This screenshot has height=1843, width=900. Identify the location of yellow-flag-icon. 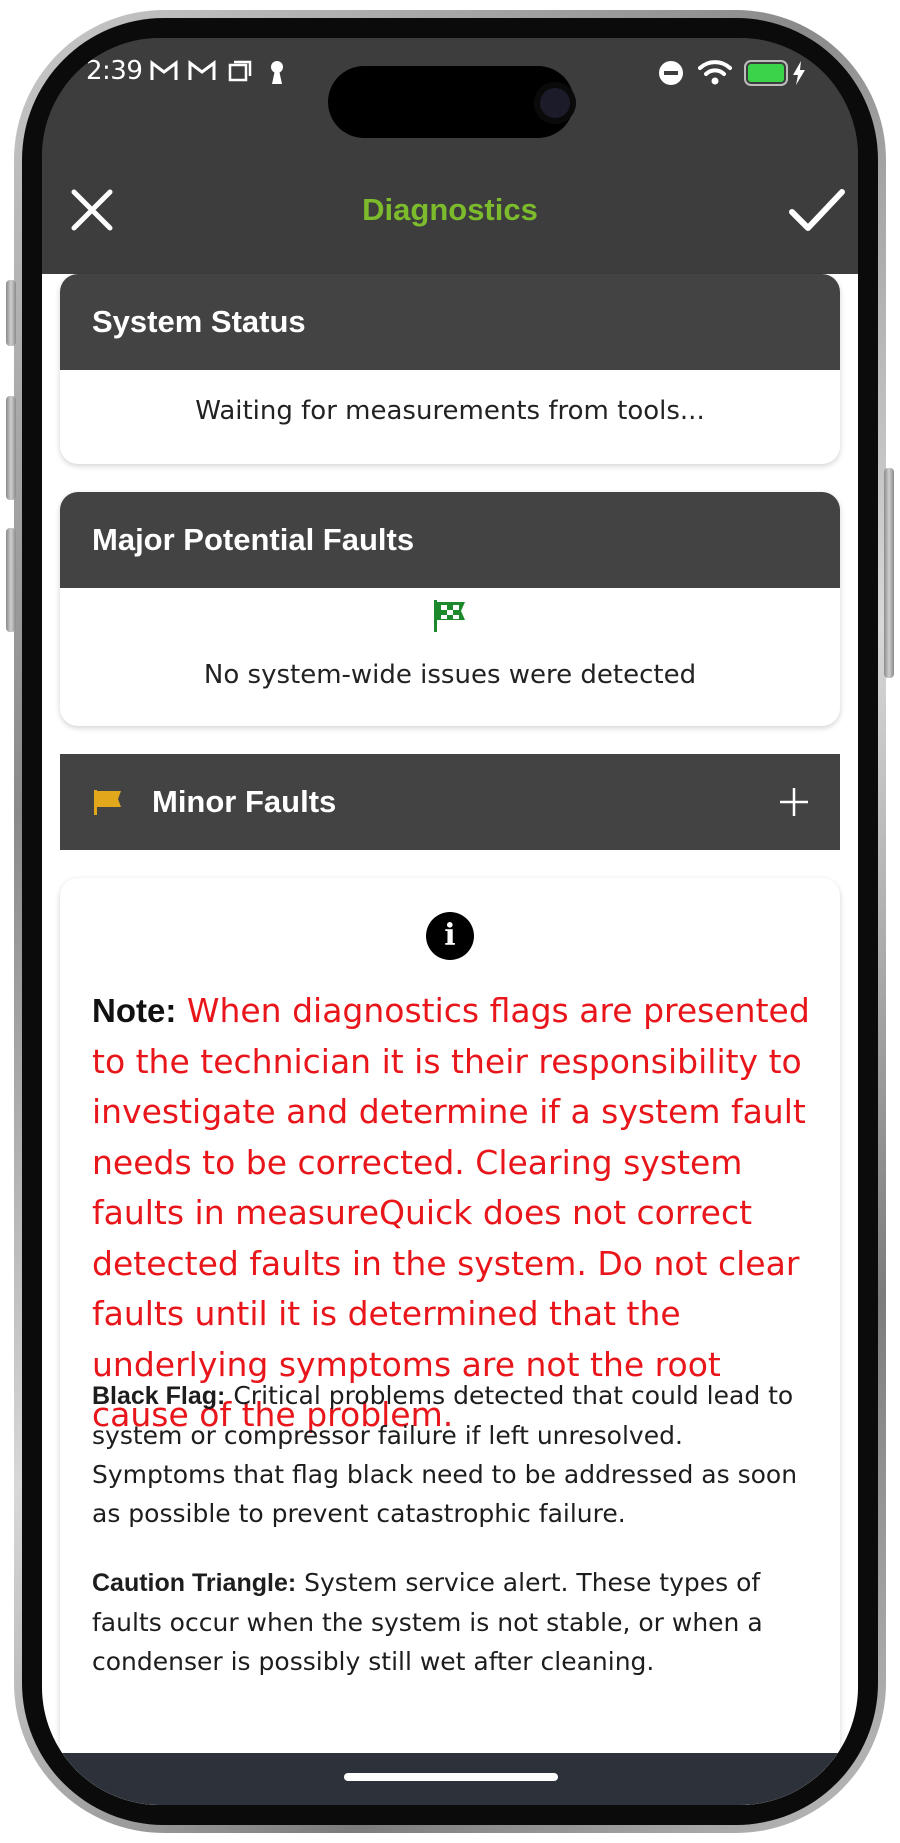
(107, 802).